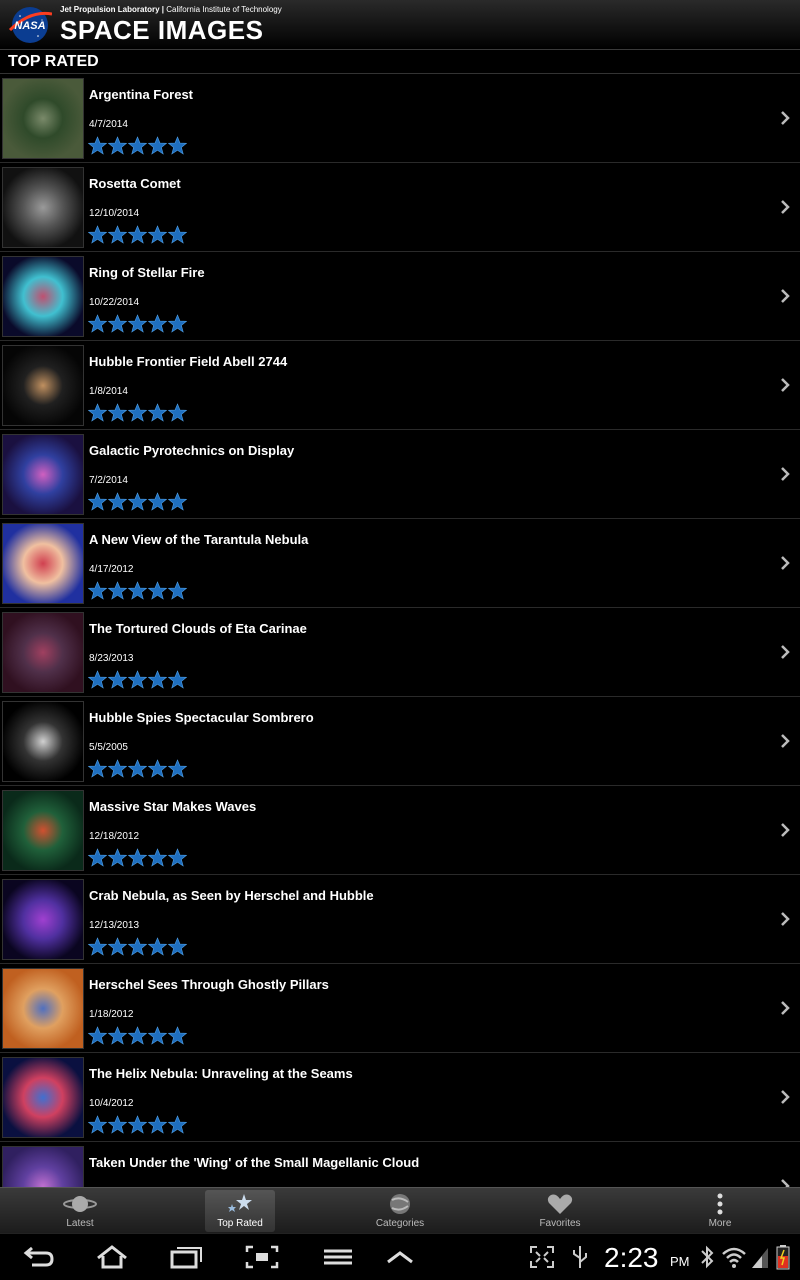 This screenshot has width=800, height=1280. Describe the element at coordinates (188, 361) in the screenshot. I see `item-title: Hubble Frontier Field Abell 2744` at that location.